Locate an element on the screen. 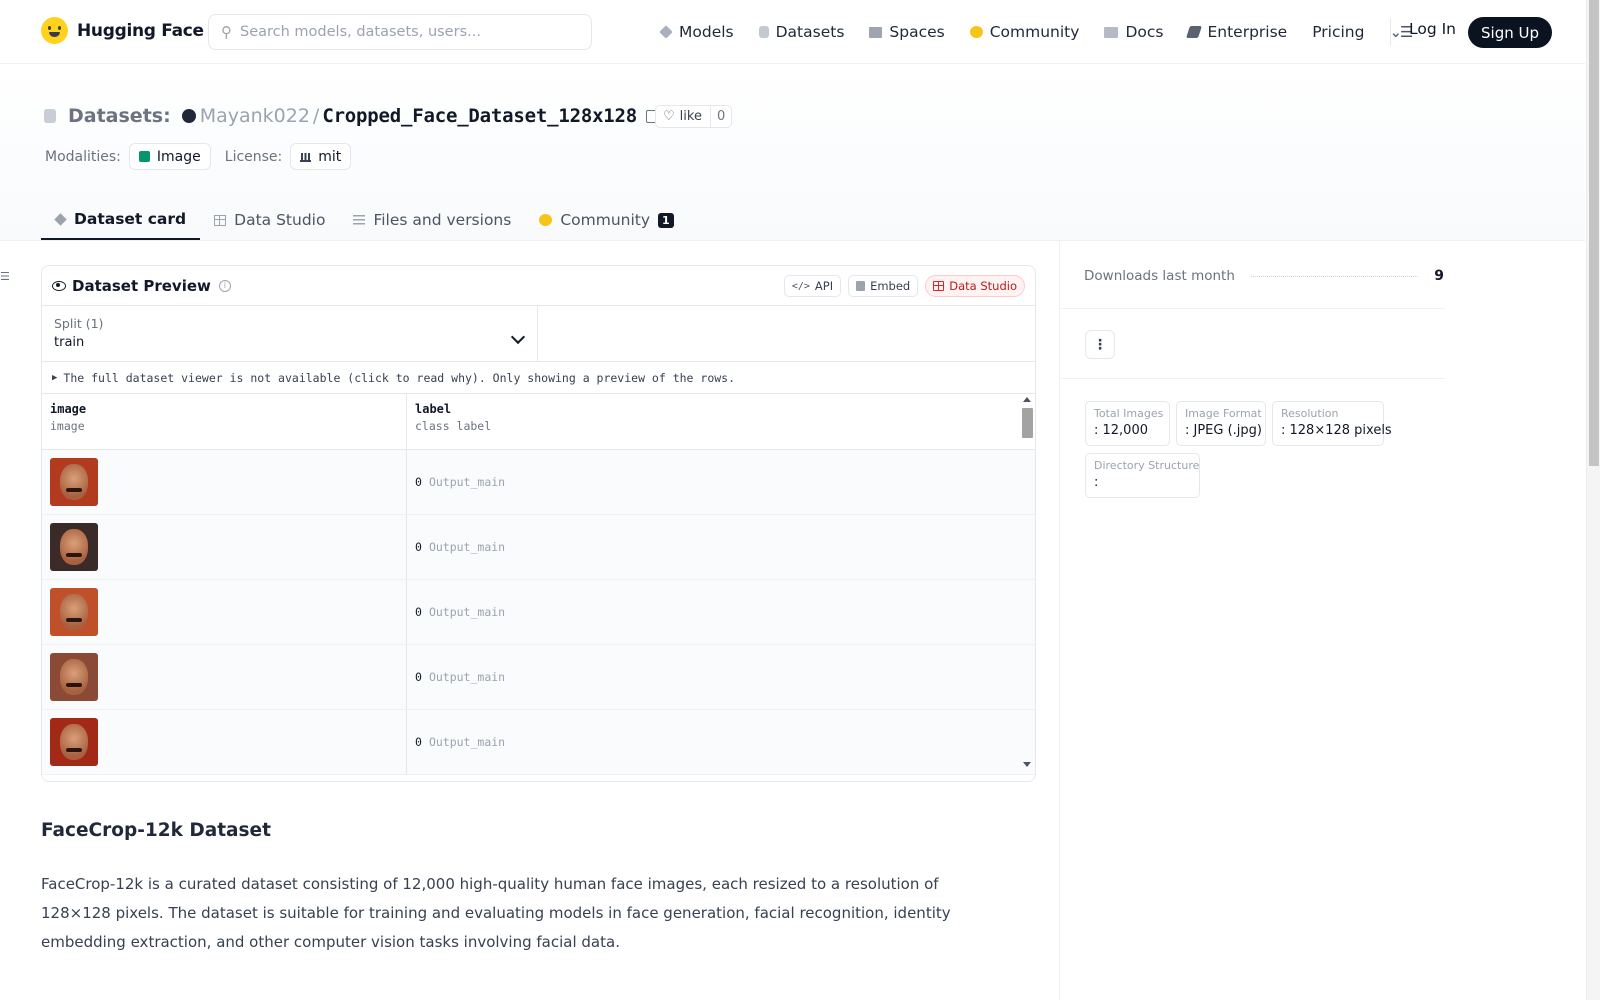 Image resolution: width=1600 pixels, height=1000 pixels. code-icon: </> is located at coordinates (800, 286).